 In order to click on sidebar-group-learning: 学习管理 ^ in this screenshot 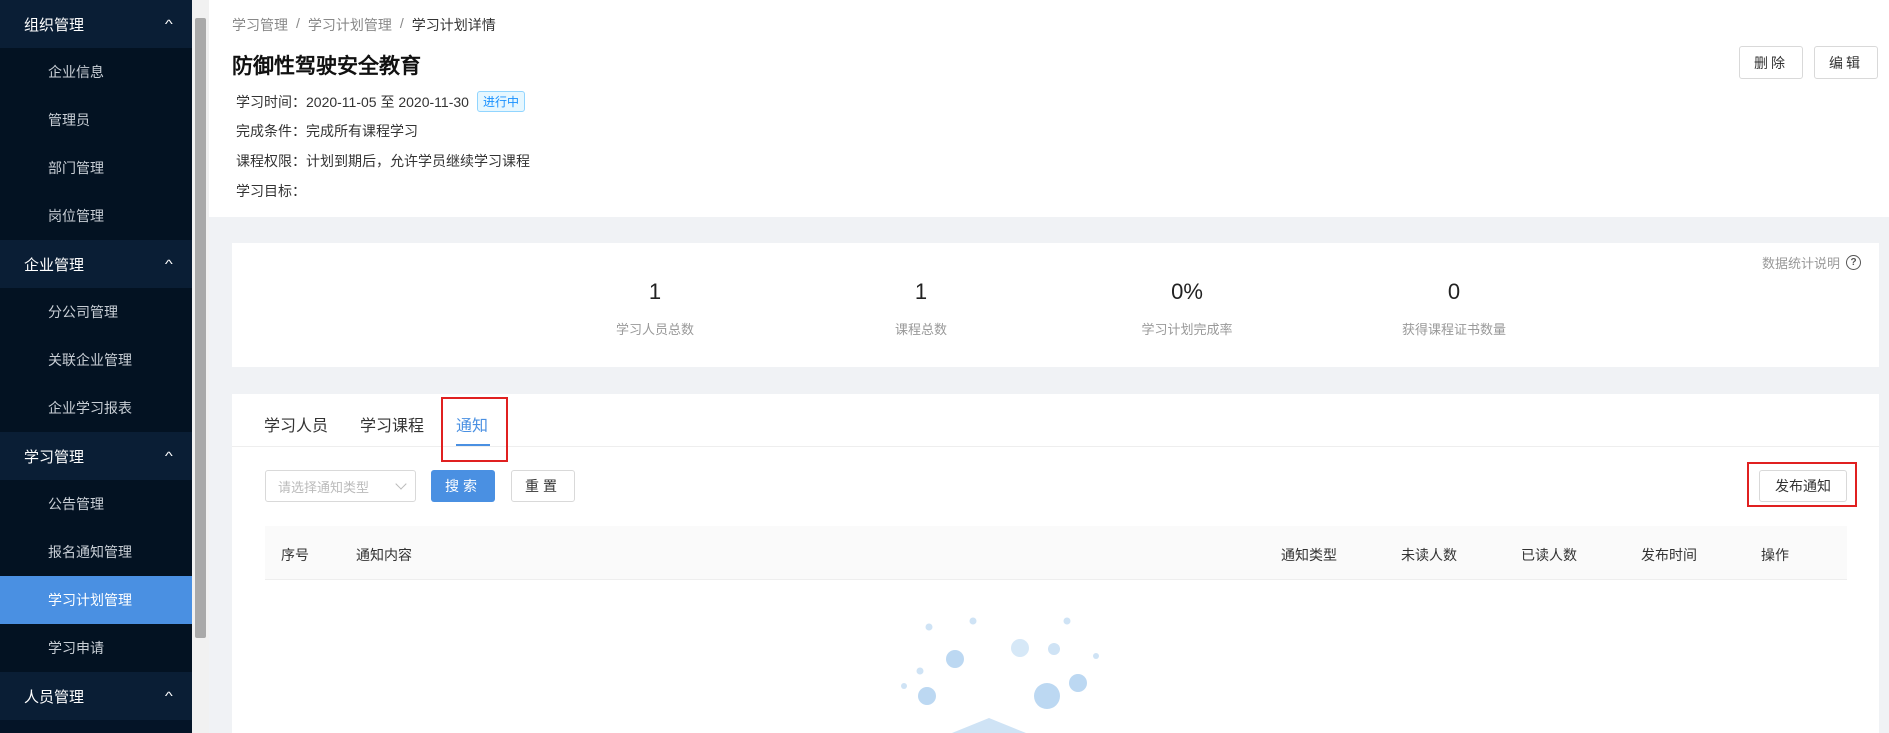, I will do `click(96, 456)`.